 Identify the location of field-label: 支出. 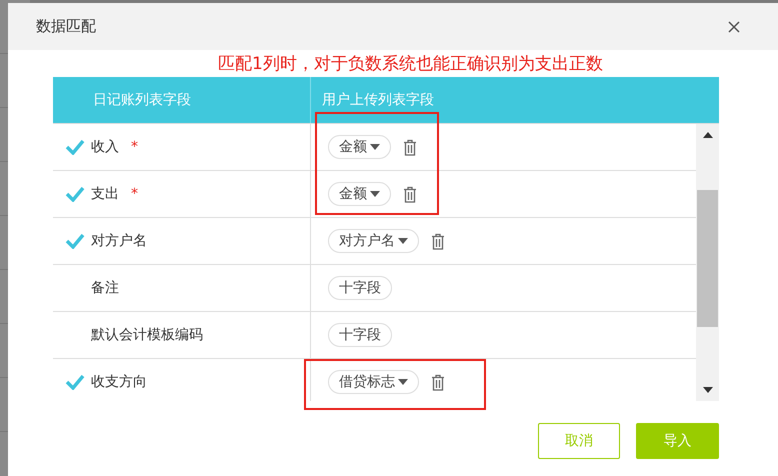
(105, 194).